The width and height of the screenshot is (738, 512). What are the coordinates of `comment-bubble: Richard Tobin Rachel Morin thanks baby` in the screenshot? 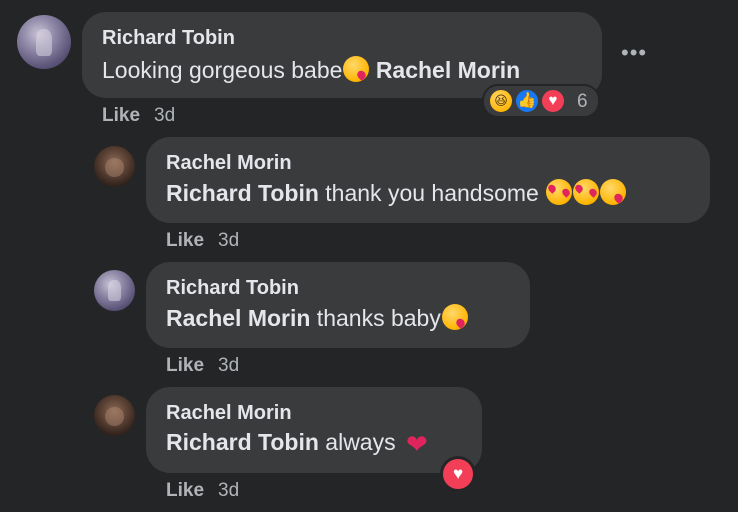 It's located at (338, 305).